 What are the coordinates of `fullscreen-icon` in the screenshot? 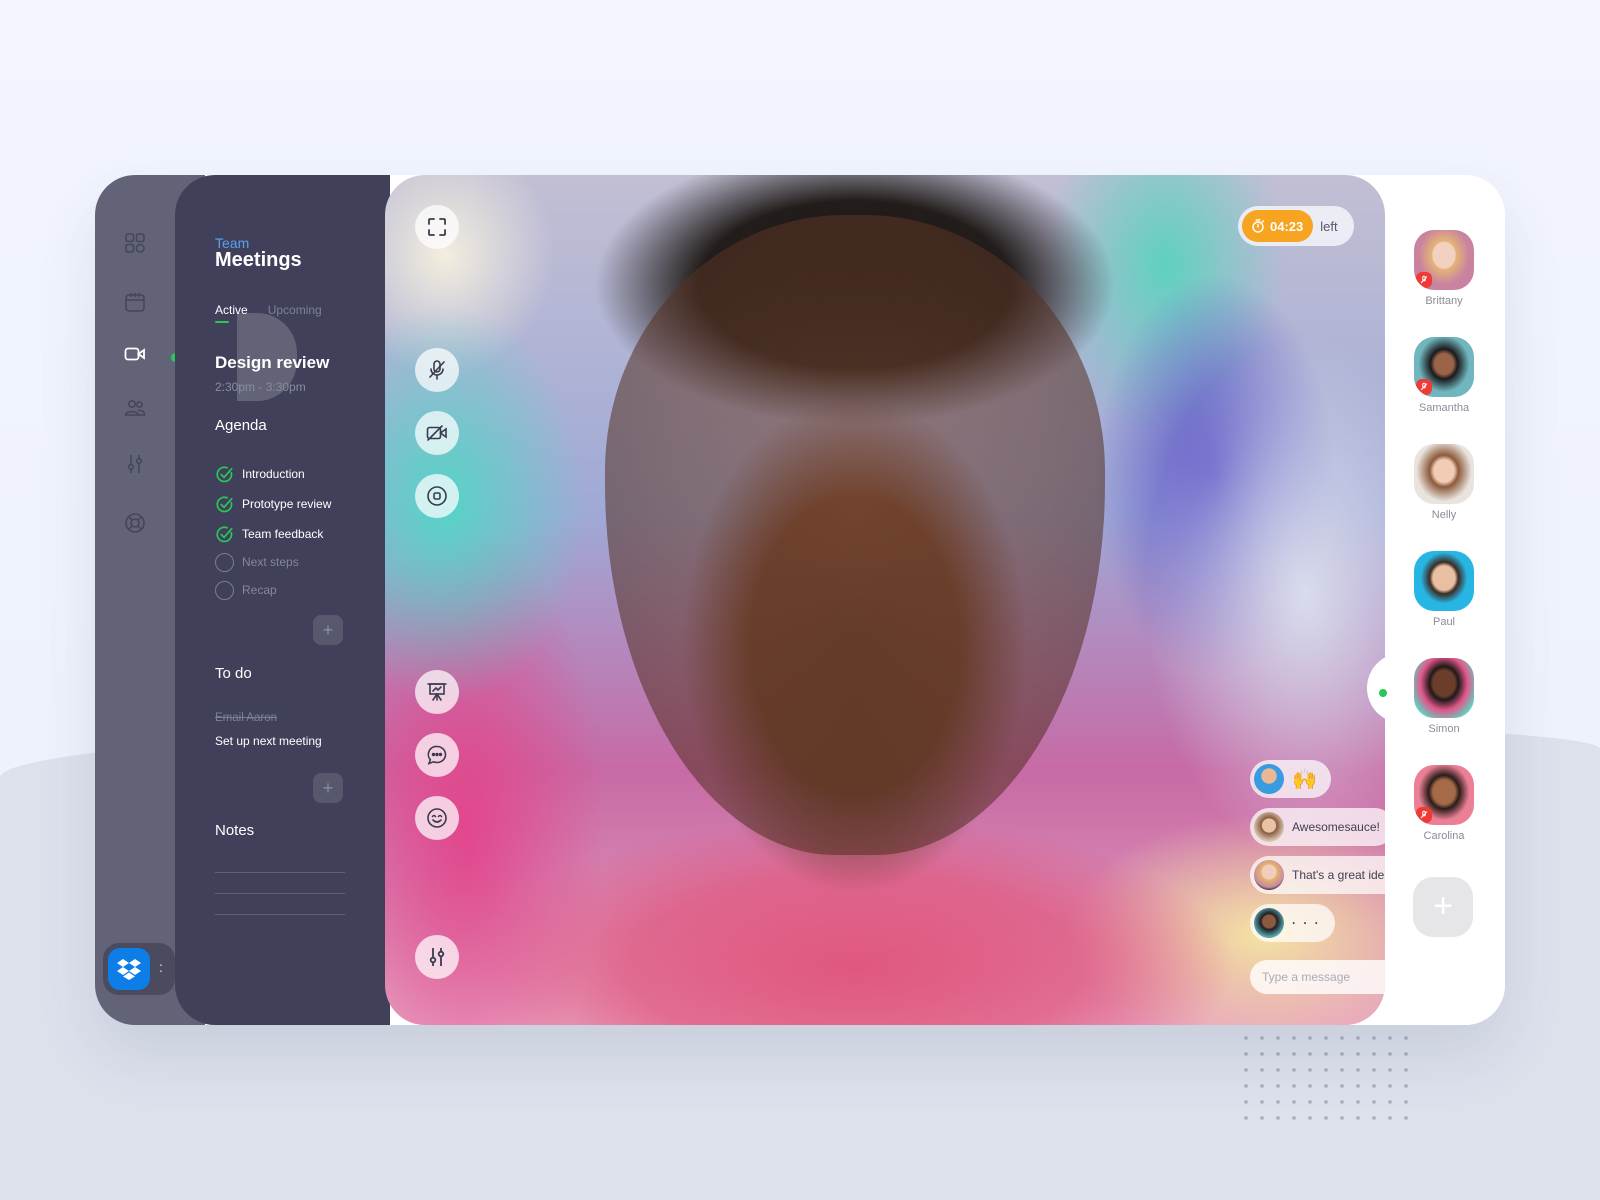 It's located at (437, 227).